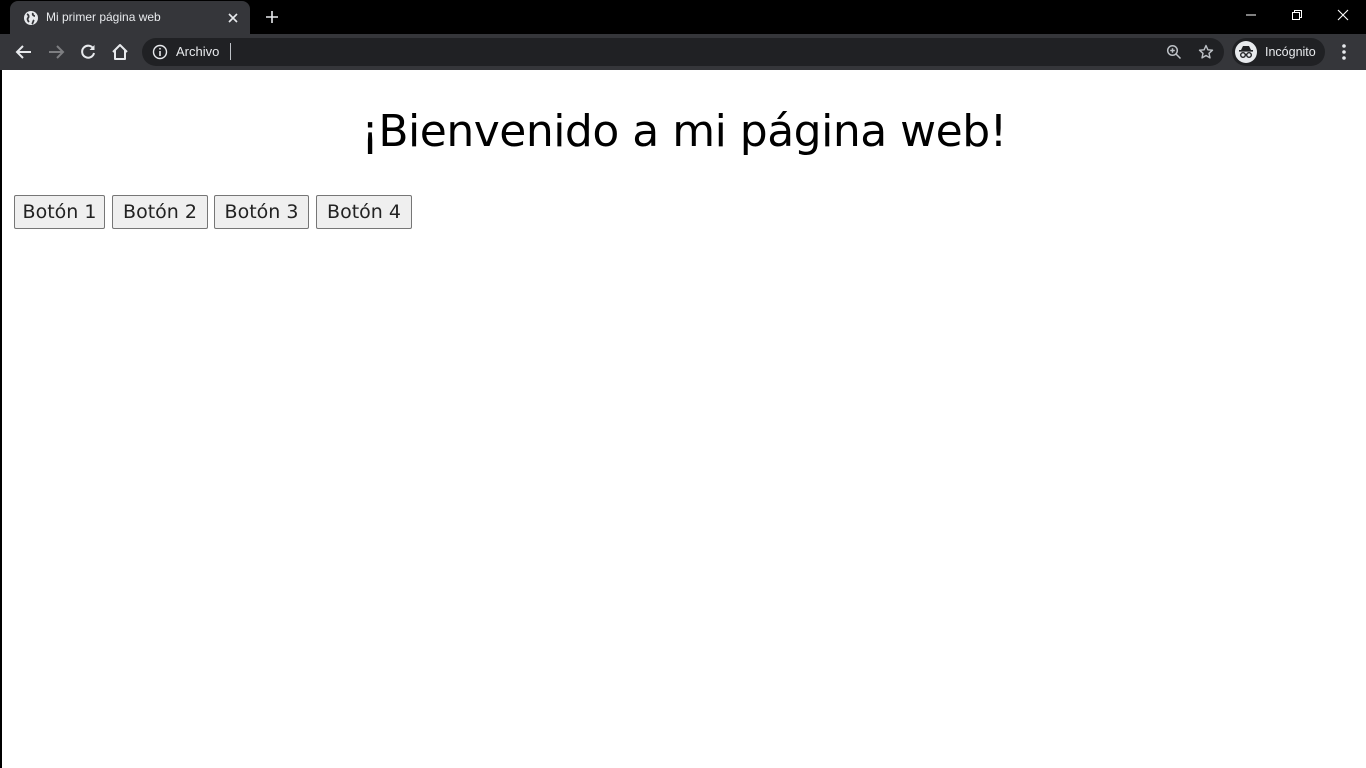  What do you see at coordinates (272, 17) in the screenshot?
I see `new-tab-icon` at bounding box center [272, 17].